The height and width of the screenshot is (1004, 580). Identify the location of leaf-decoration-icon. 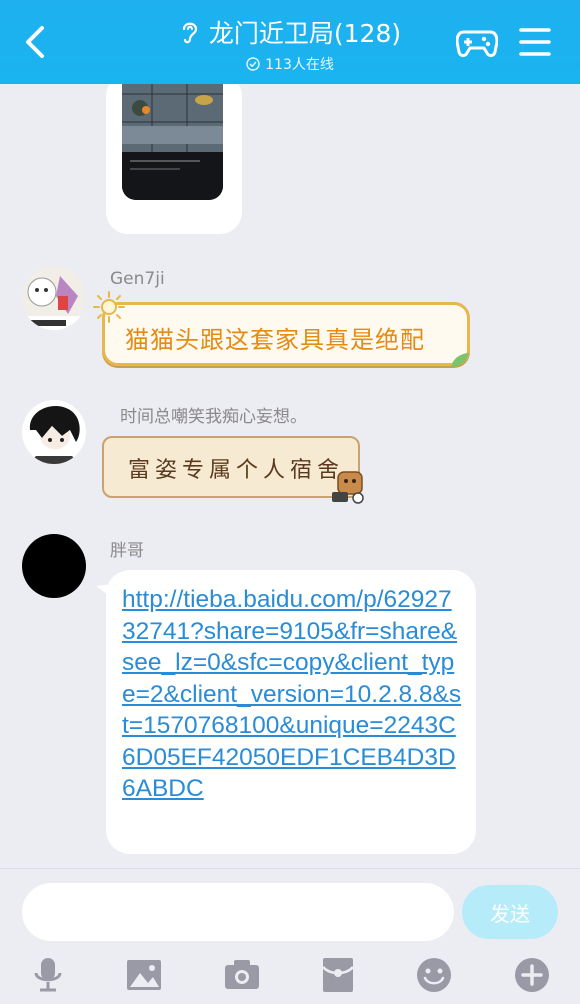
(460, 360).